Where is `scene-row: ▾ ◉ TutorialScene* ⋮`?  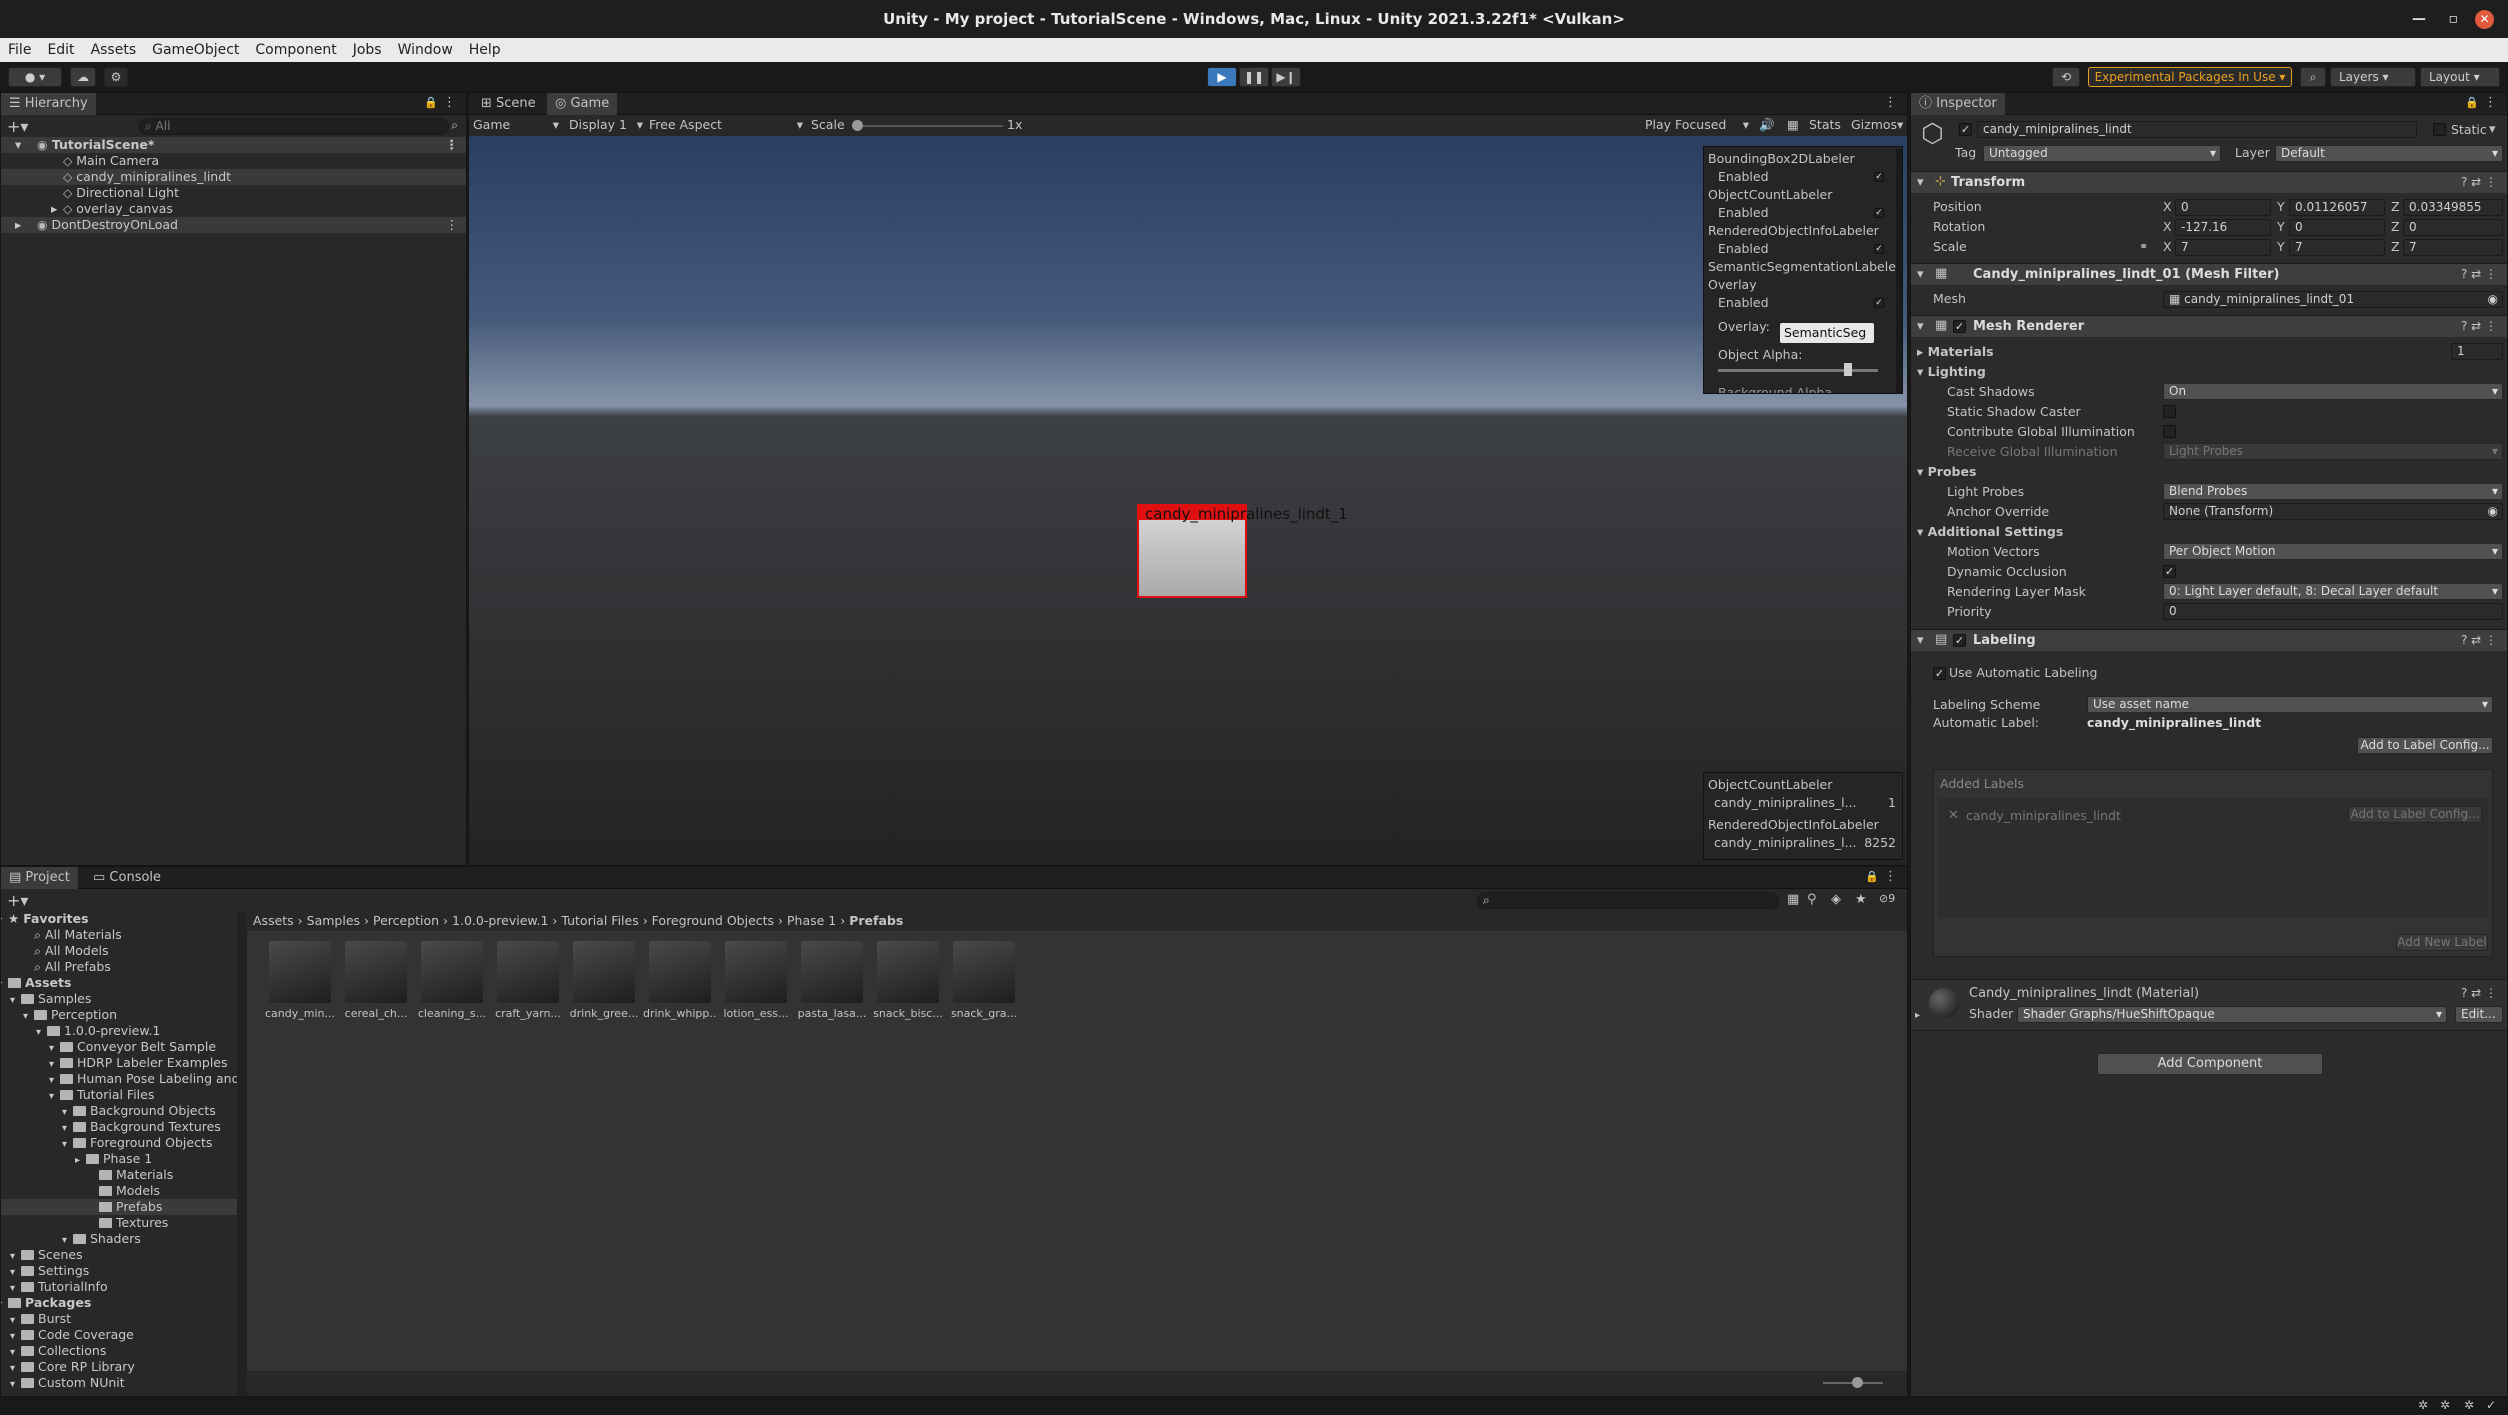 scene-row: ▾ ◉ TutorialScene* ⋮ is located at coordinates (233, 145).